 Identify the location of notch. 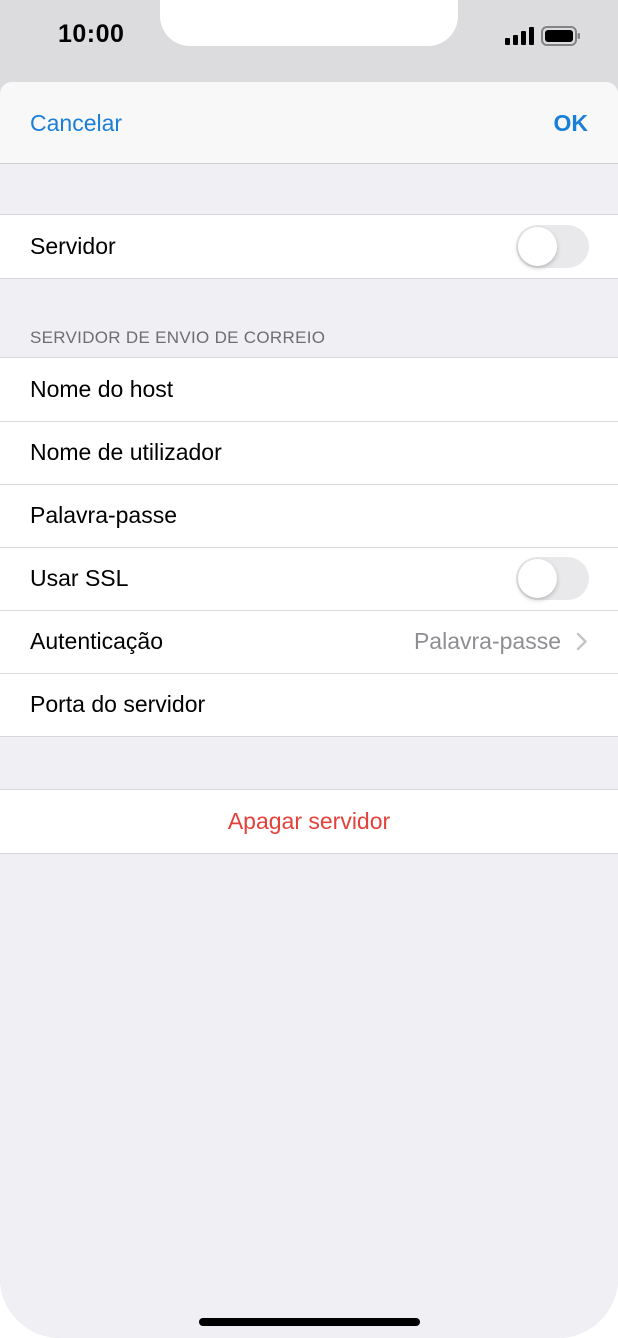
(309, 23).